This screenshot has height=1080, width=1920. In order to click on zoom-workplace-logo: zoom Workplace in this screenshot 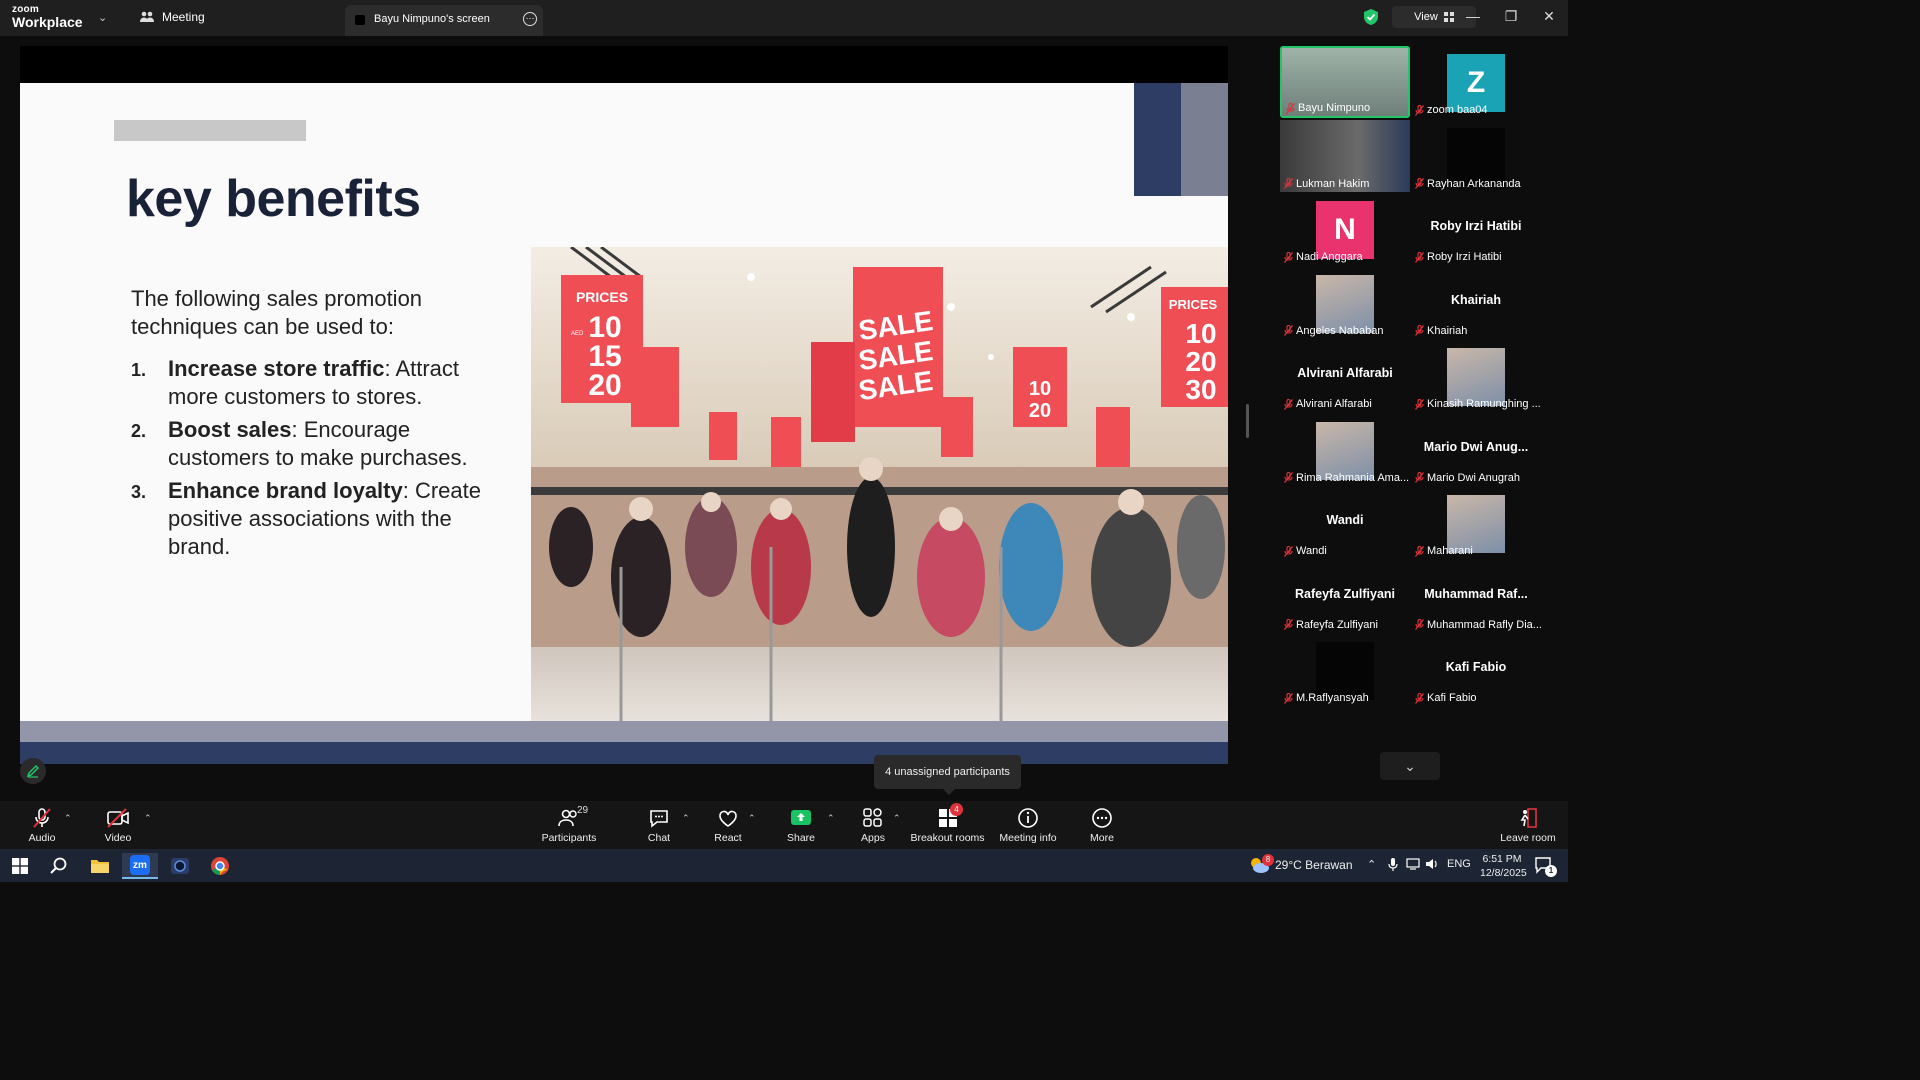, I will do `click(47, 17)`.